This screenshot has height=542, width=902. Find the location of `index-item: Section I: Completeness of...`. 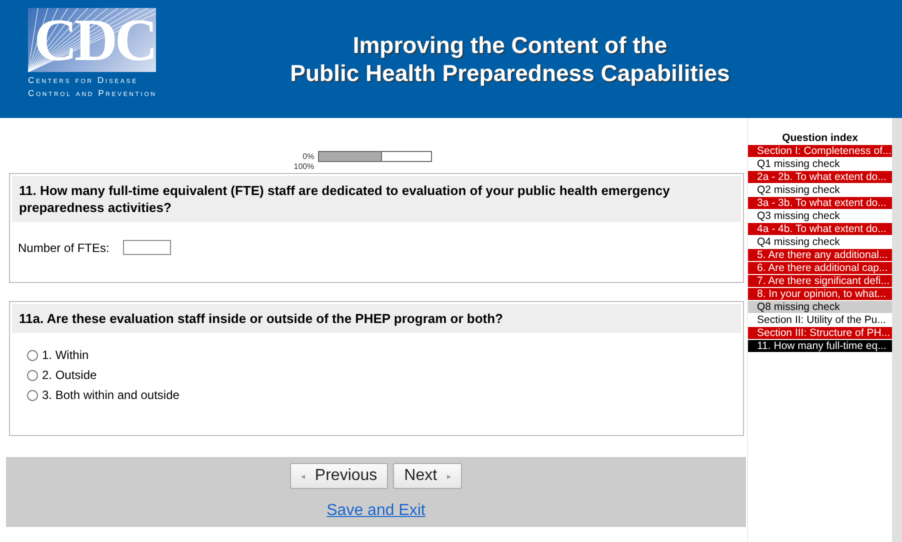

index-item: Section I: Completeness of... is located at coordinates (820, 151).